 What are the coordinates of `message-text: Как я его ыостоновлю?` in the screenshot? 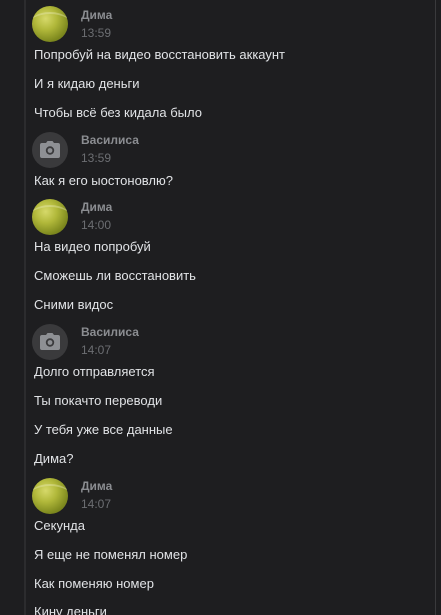 It's located at (103, 180).